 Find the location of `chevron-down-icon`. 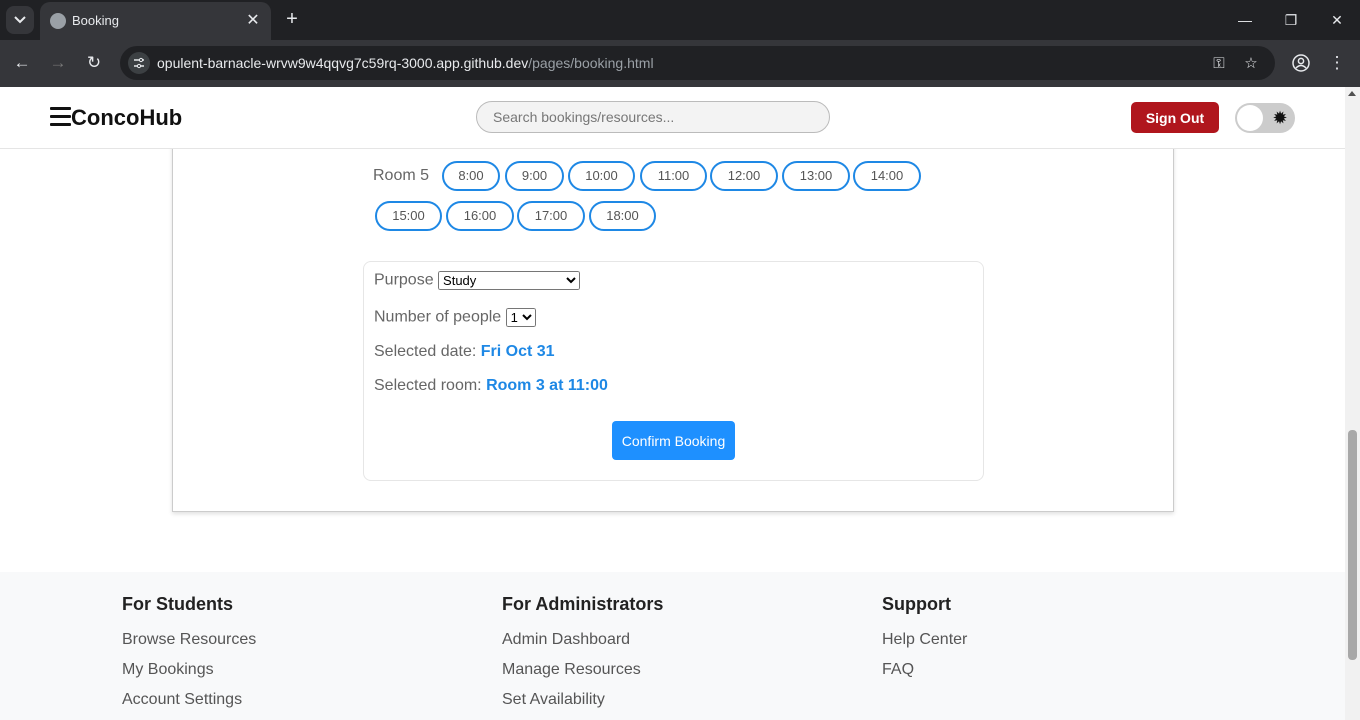

chevron-down-icon is located at coordinates (20, 20).